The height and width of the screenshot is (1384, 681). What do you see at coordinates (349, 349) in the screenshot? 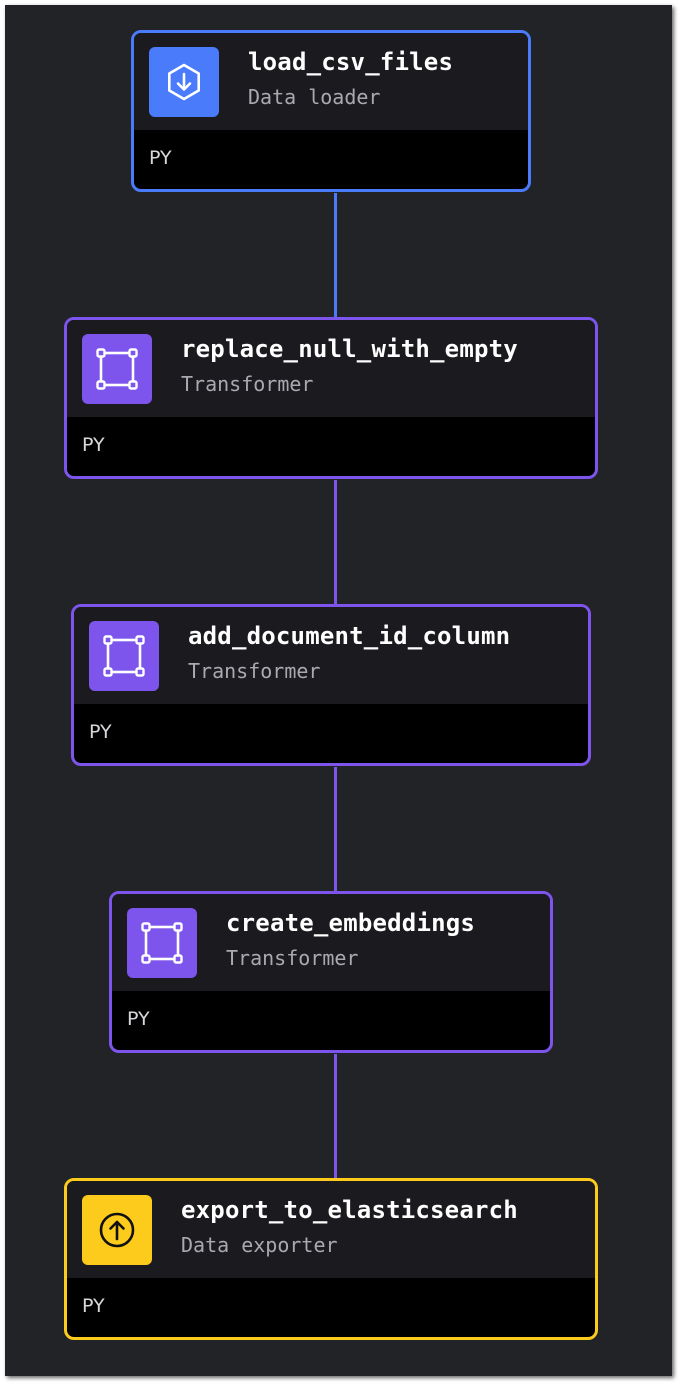
I see `block-title: replace_null_with_empty` at bounding box center [349, 349].